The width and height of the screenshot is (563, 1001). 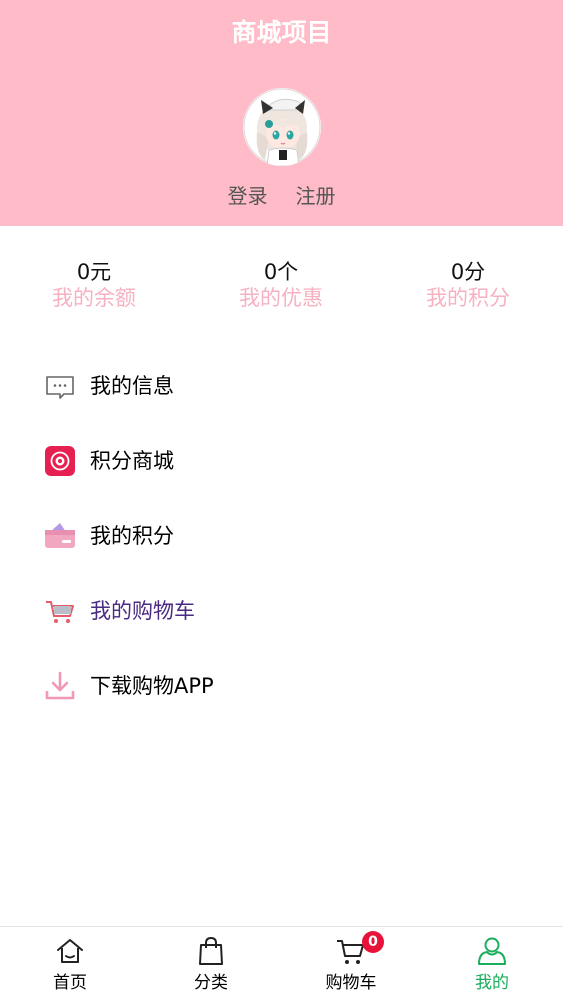 I want to click on menu-item-download-app: 下载购物APP, so click(x=281, y=685).